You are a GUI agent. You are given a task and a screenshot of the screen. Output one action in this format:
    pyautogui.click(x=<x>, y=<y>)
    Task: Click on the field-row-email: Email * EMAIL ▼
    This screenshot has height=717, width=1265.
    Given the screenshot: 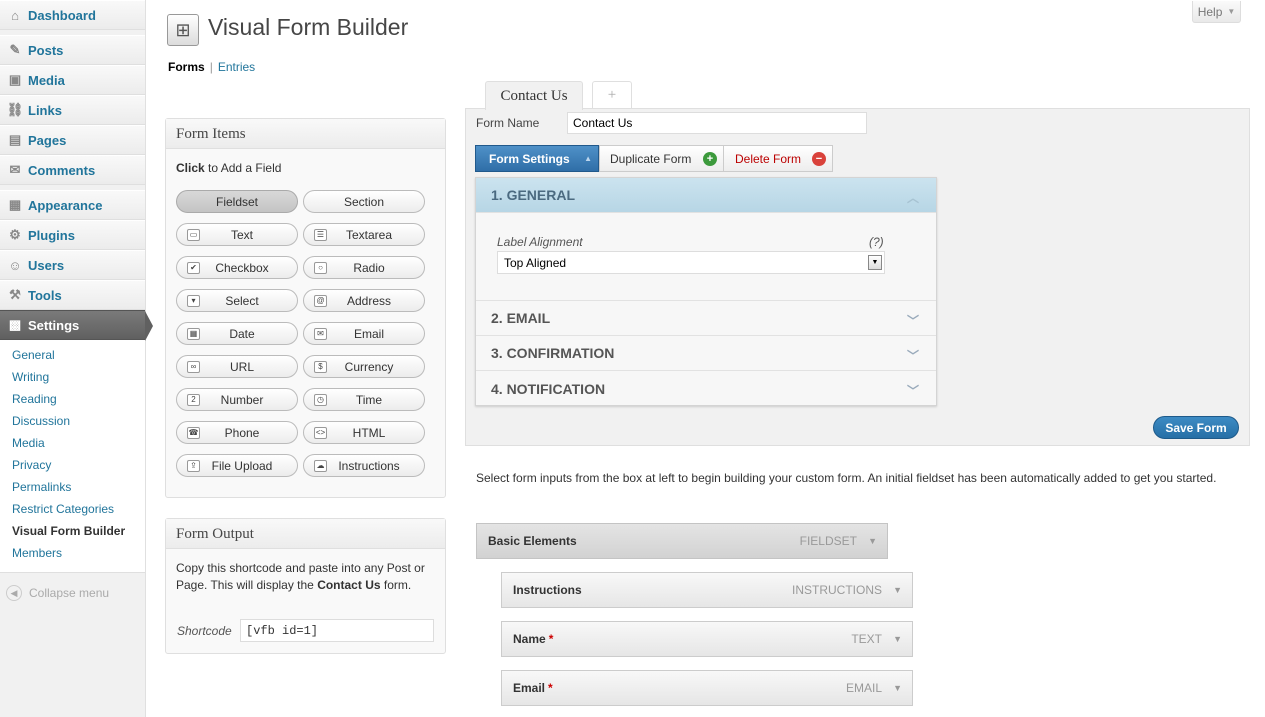 What is the action you would take?
    pyautogui.click(x=707, y=688)
    